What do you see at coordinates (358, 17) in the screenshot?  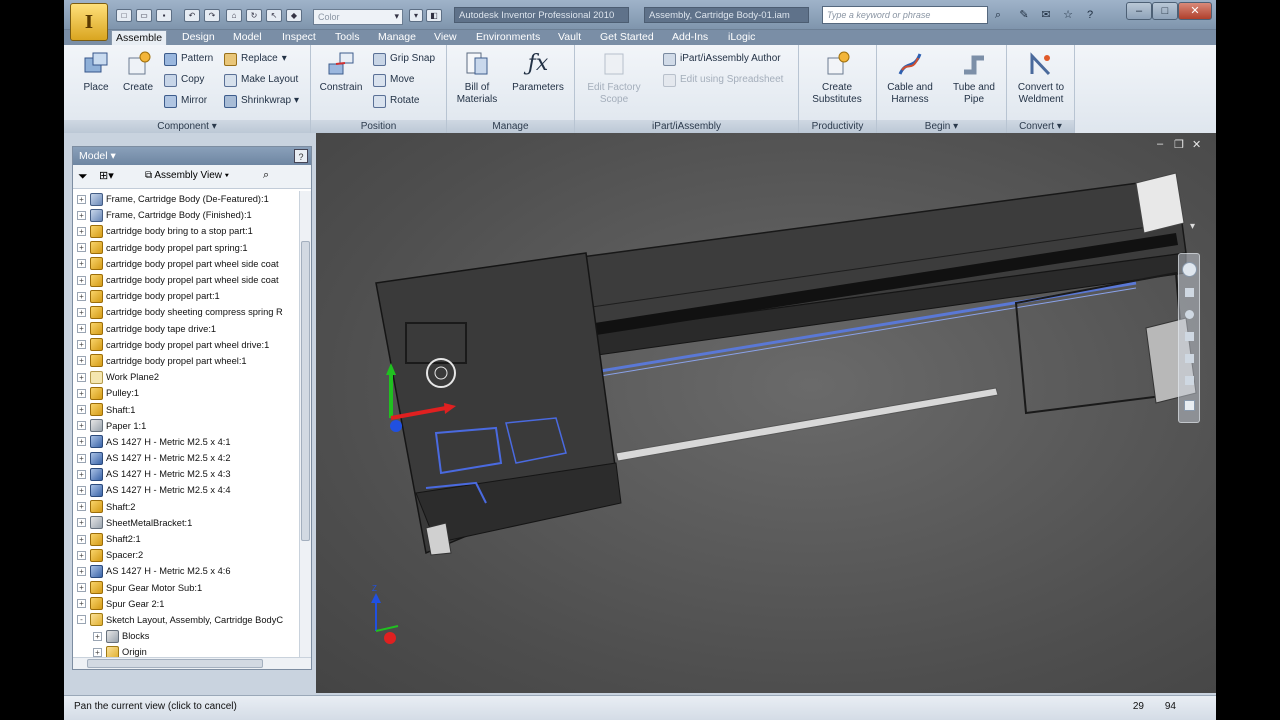 I see `color-select: Color ▾` at bounding box center [358, 17].